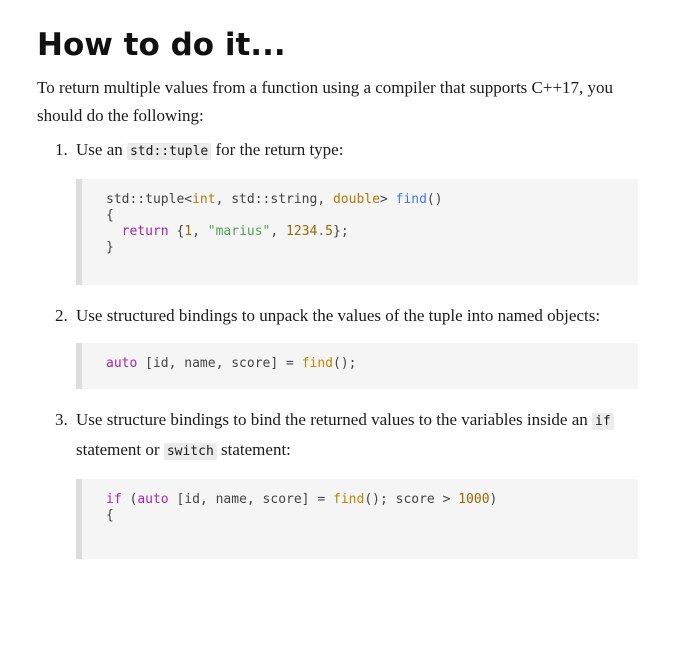  I want to click on code-token-number: 1000, so click(474, 499).